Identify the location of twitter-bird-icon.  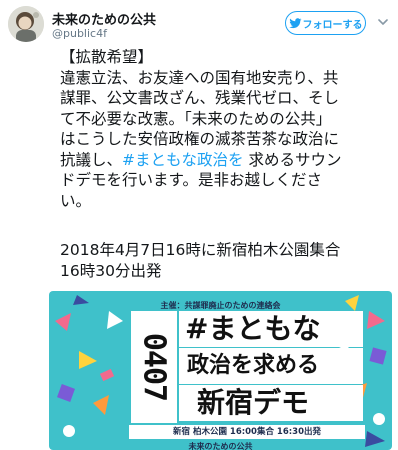
(295, 22).